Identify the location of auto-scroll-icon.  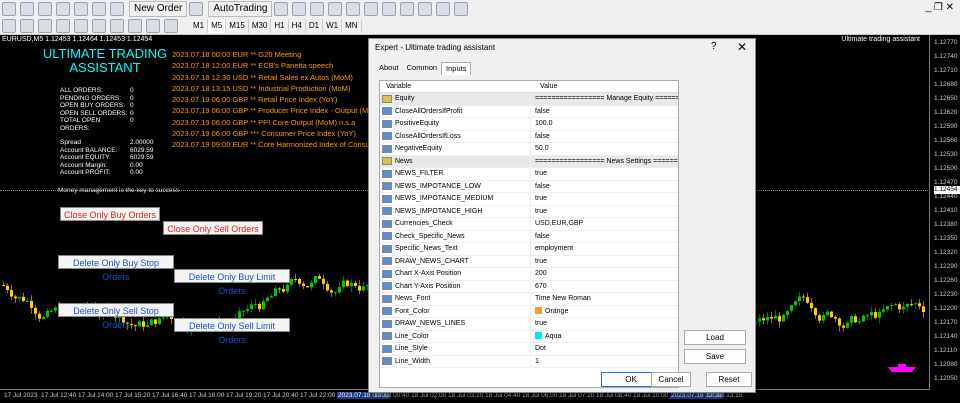
(389, 9).